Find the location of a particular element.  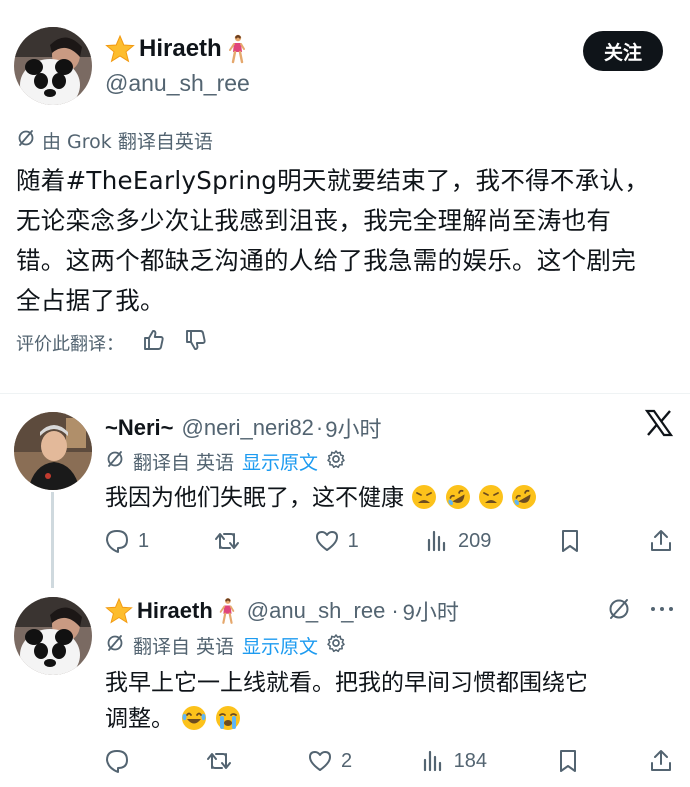

reply-count: 1 is located at coordinates (144, 540).